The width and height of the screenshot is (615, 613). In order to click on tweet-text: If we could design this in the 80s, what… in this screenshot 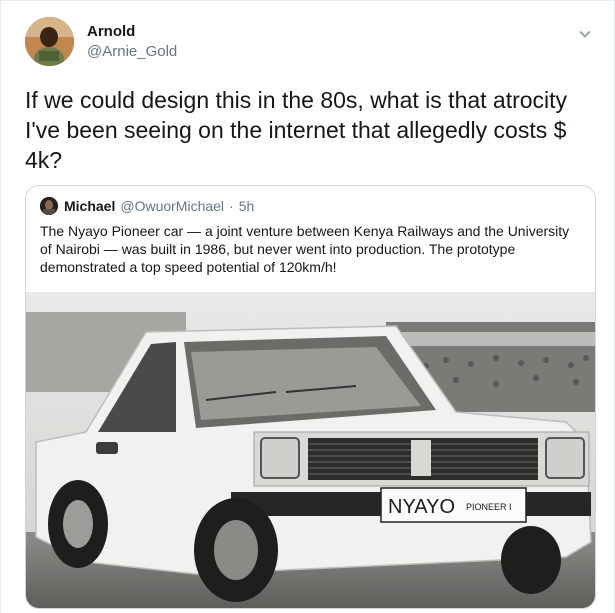, I will do `click(296, 130)`.